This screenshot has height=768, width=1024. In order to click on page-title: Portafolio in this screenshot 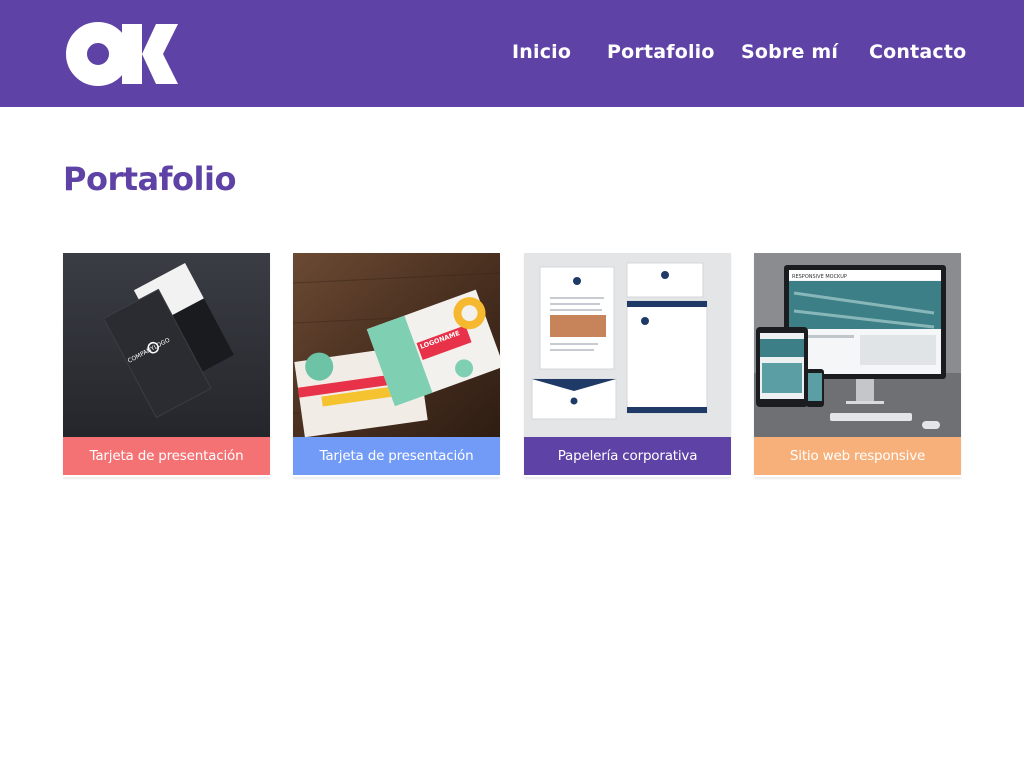, I will do `click(149, 179)`.